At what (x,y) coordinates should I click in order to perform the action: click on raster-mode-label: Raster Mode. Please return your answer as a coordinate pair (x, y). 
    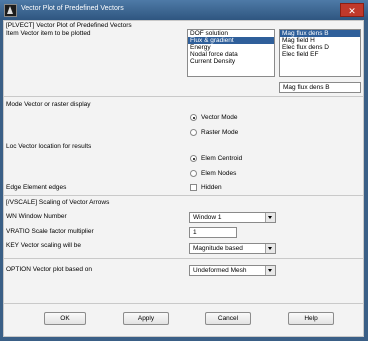
    Looking at the image, I should click on (220, 132).